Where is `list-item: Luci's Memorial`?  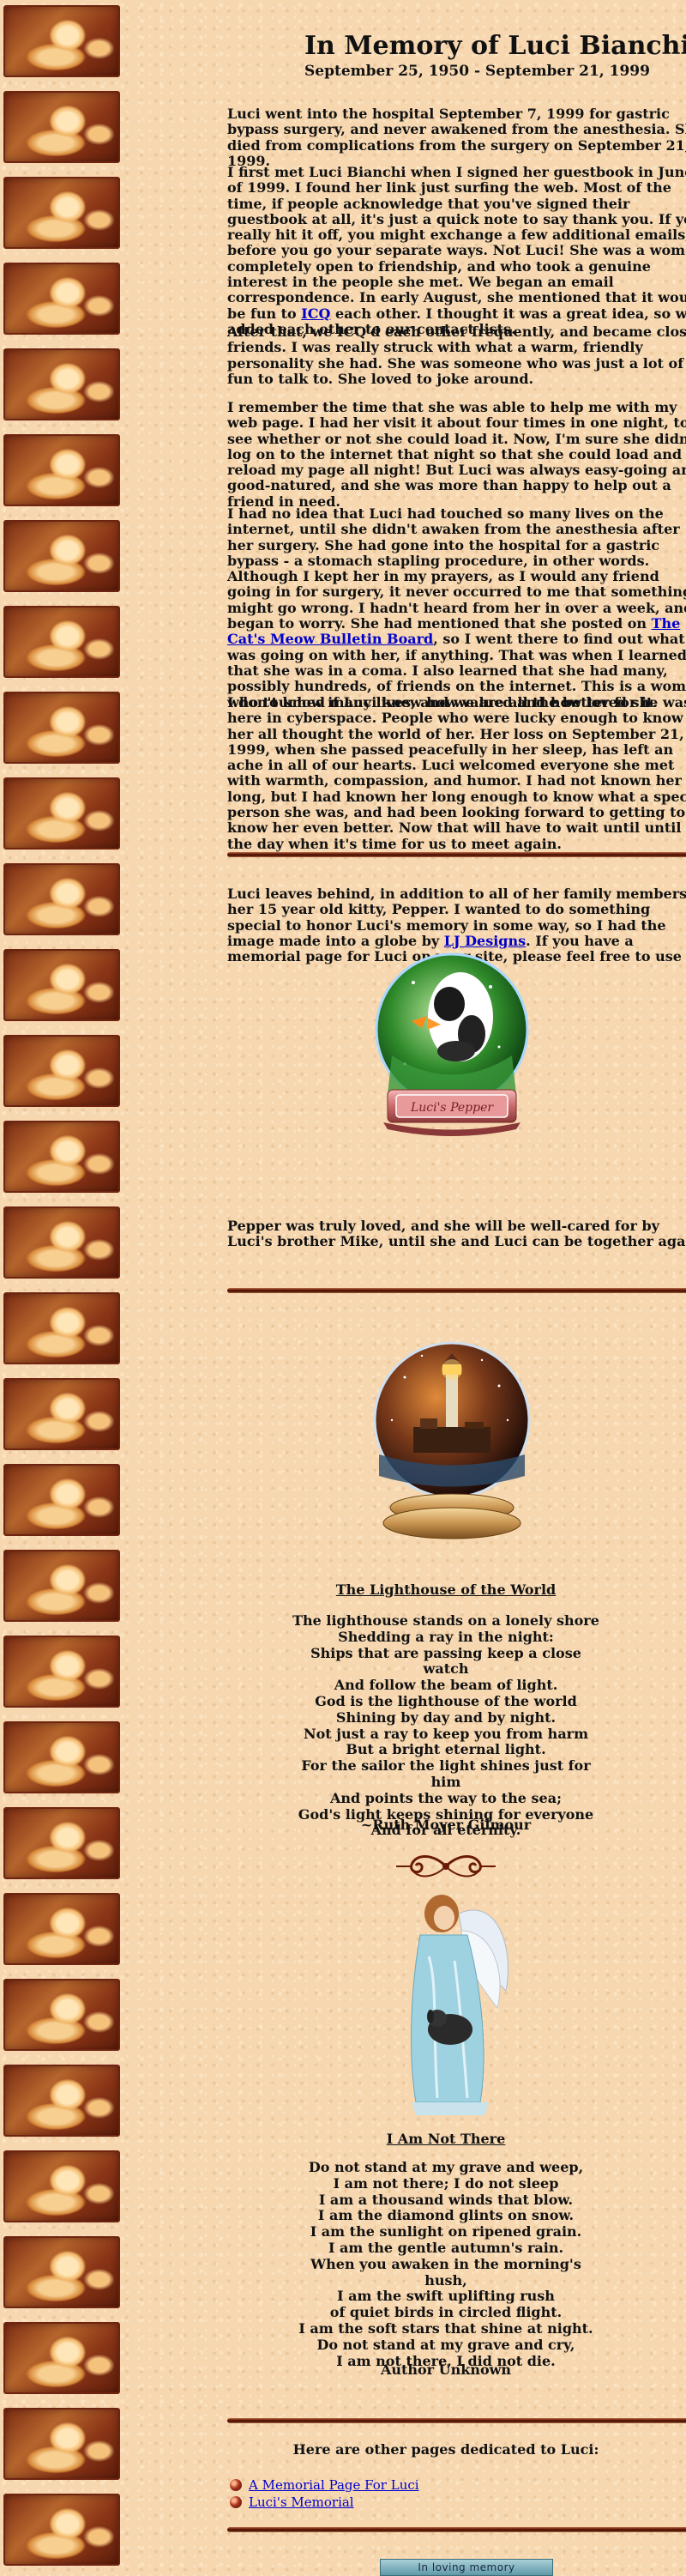
list-item: Luci's Memorial is located at coordinates (292, 2502).